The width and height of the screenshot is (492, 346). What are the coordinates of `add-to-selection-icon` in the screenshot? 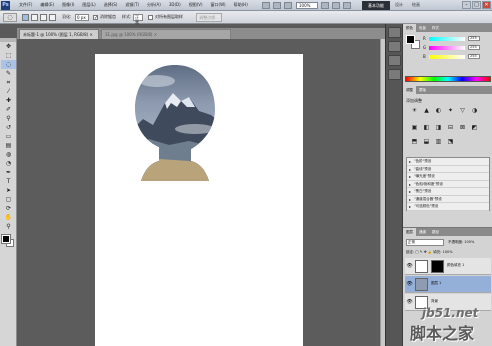 It's located at (34, 17).